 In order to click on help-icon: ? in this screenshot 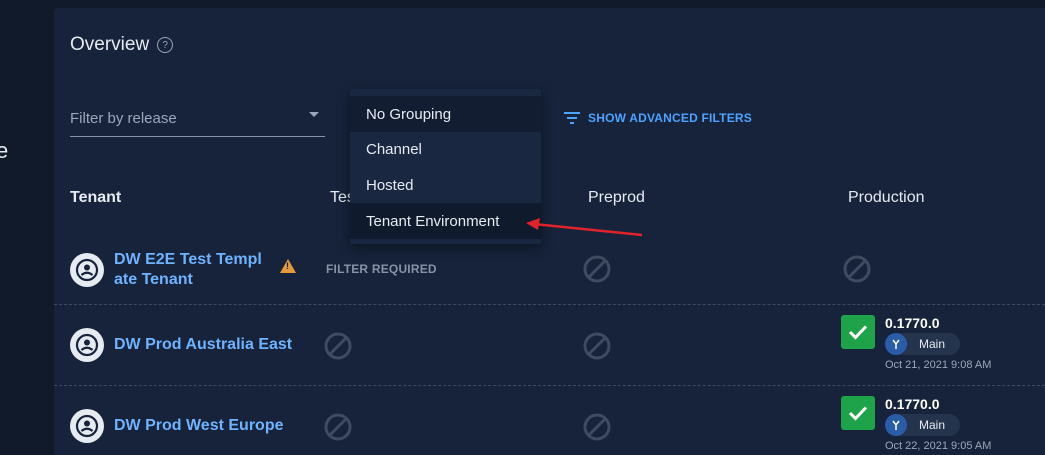, I will do `click(165, 45)`.